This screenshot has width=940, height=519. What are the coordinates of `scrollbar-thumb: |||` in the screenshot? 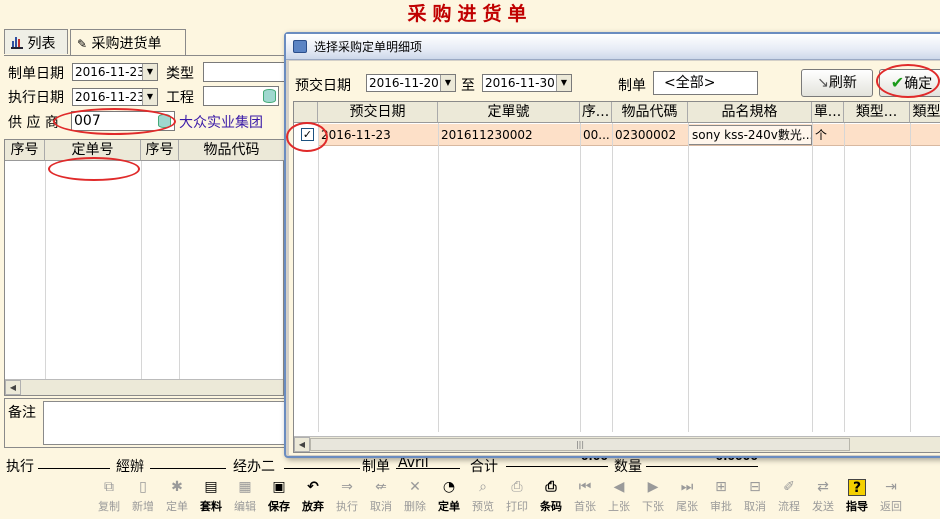 It's located at (580, 444).